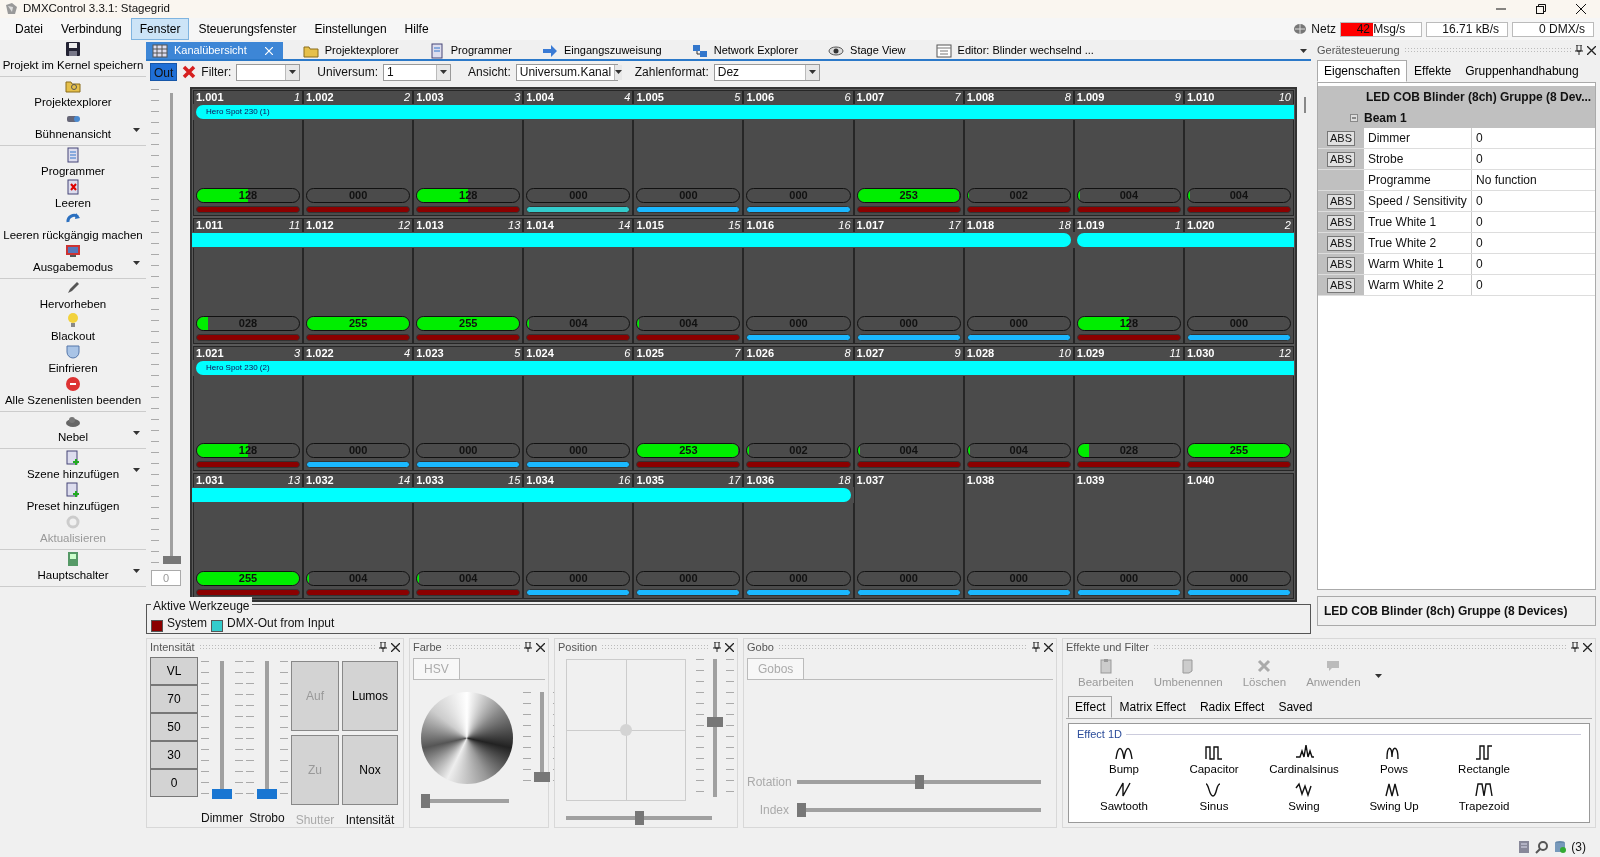 Image resolution: width=1600 pixels, height=857 pixels. What do you see at coordinates (745, 112) in the screenshot?
I see `device-bar: Hero Spot 230 (1)` at bounding box center [745, 112].